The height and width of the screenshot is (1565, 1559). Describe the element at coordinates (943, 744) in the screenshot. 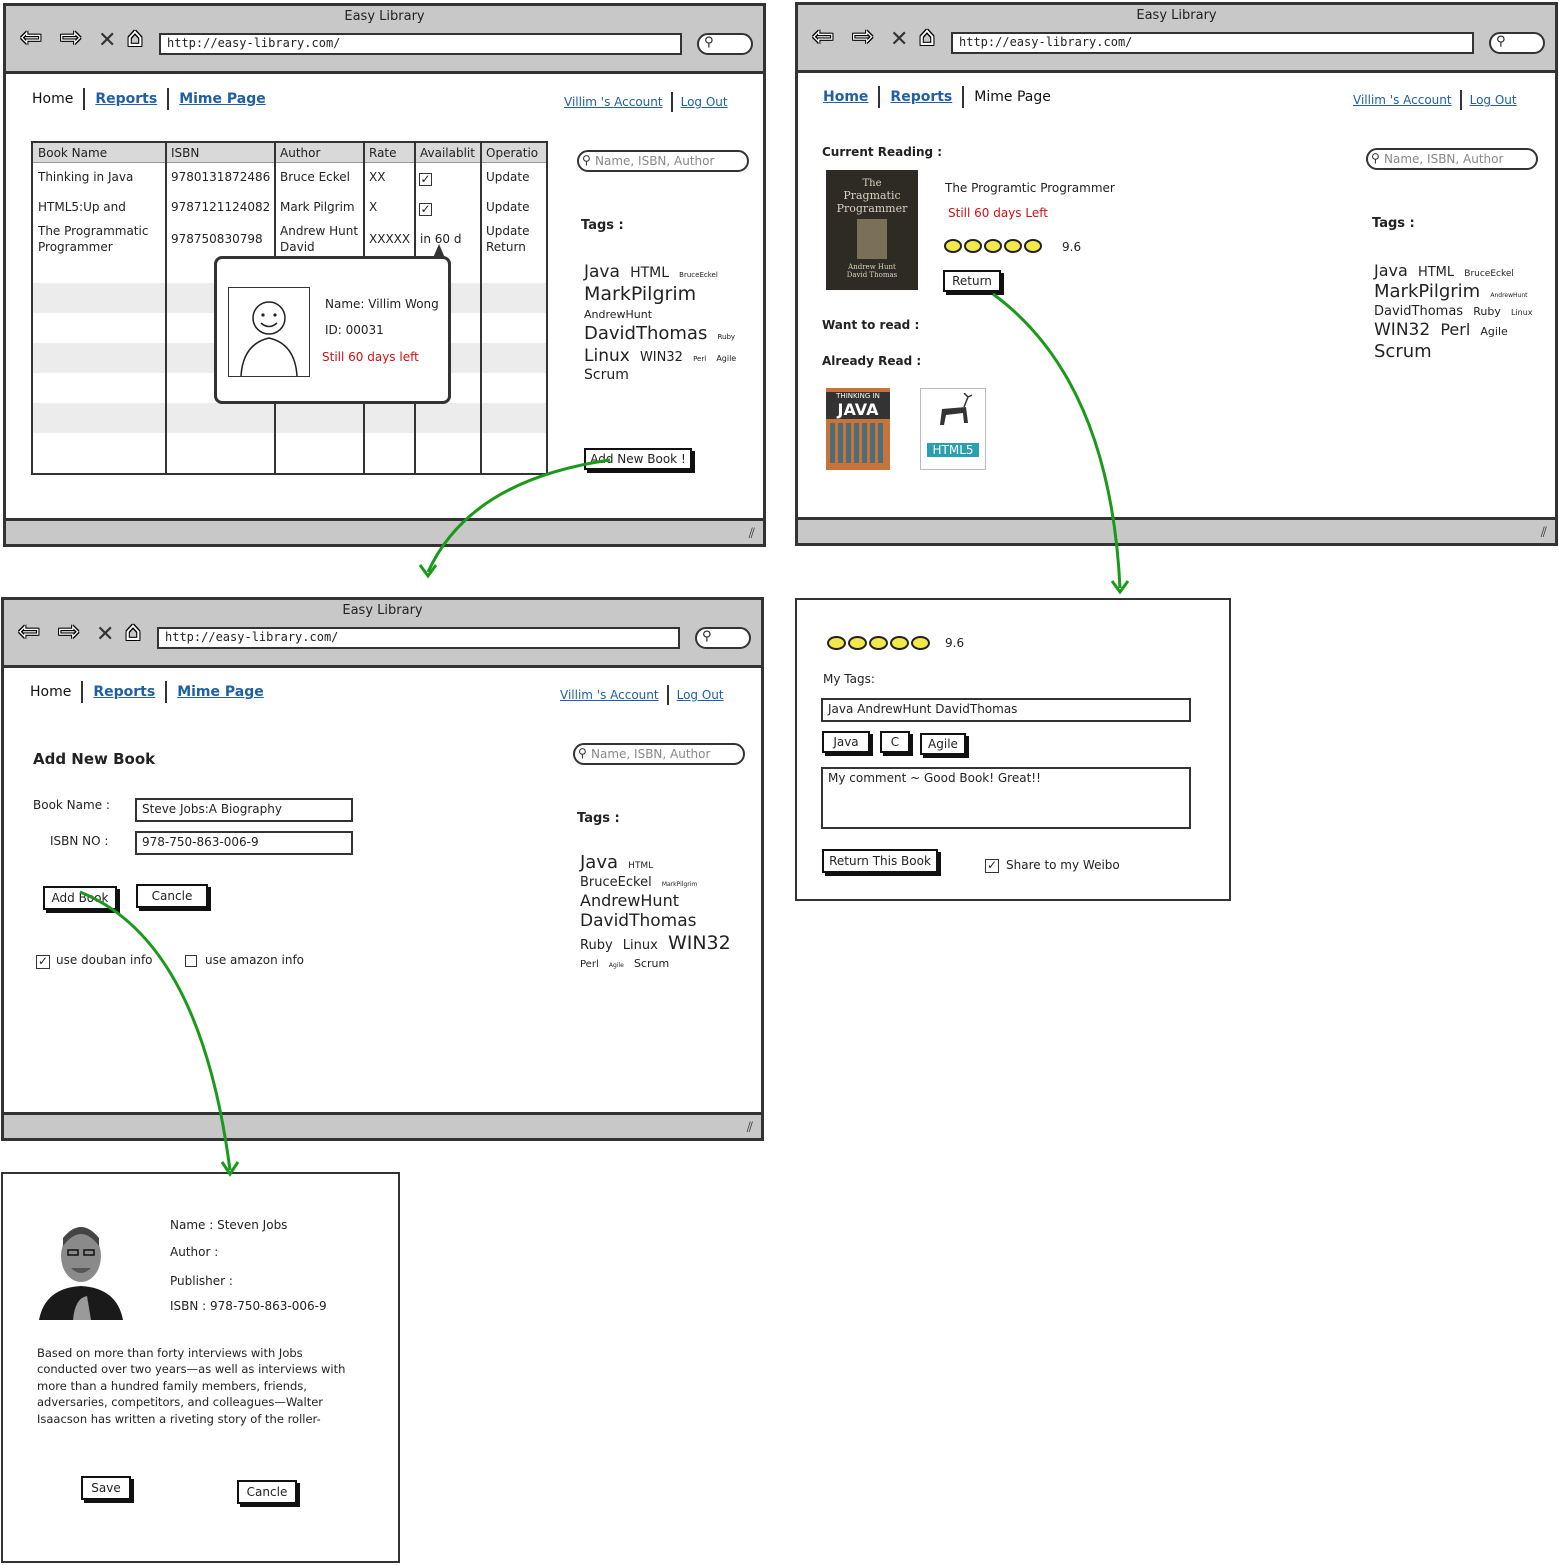

I see `tag-agile-button: Agile` at that location.